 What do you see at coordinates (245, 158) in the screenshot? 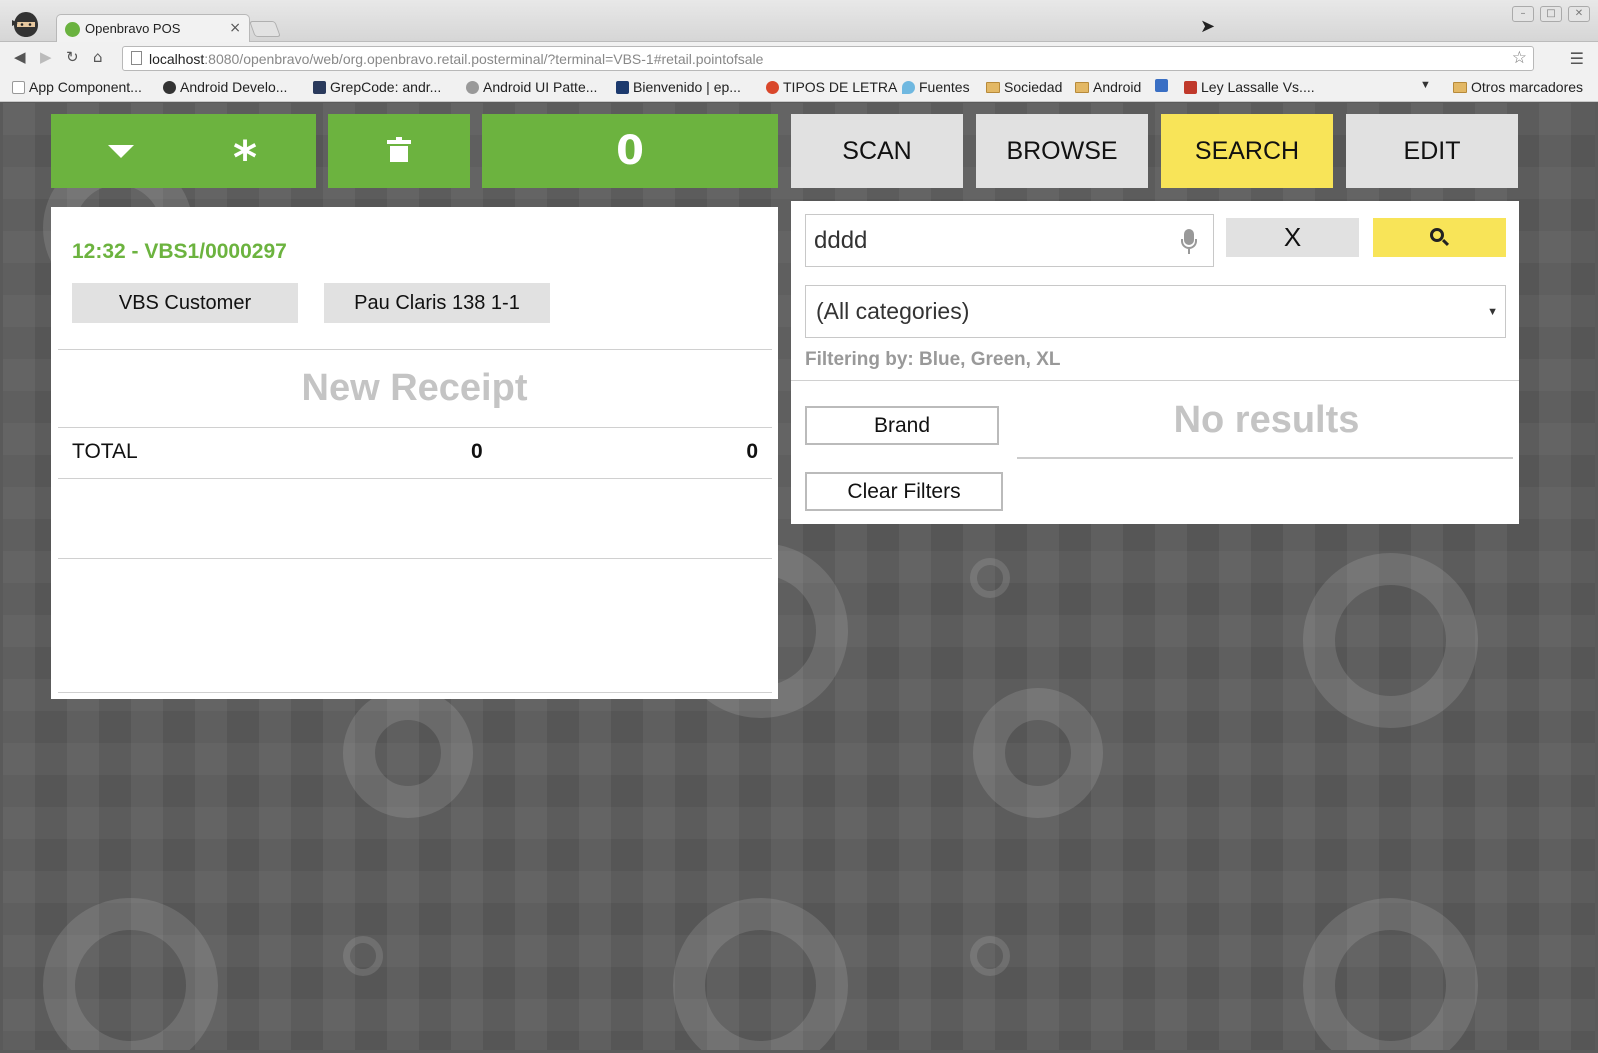
I see `asterisk-icon: *` at bounding box center [245, 158].